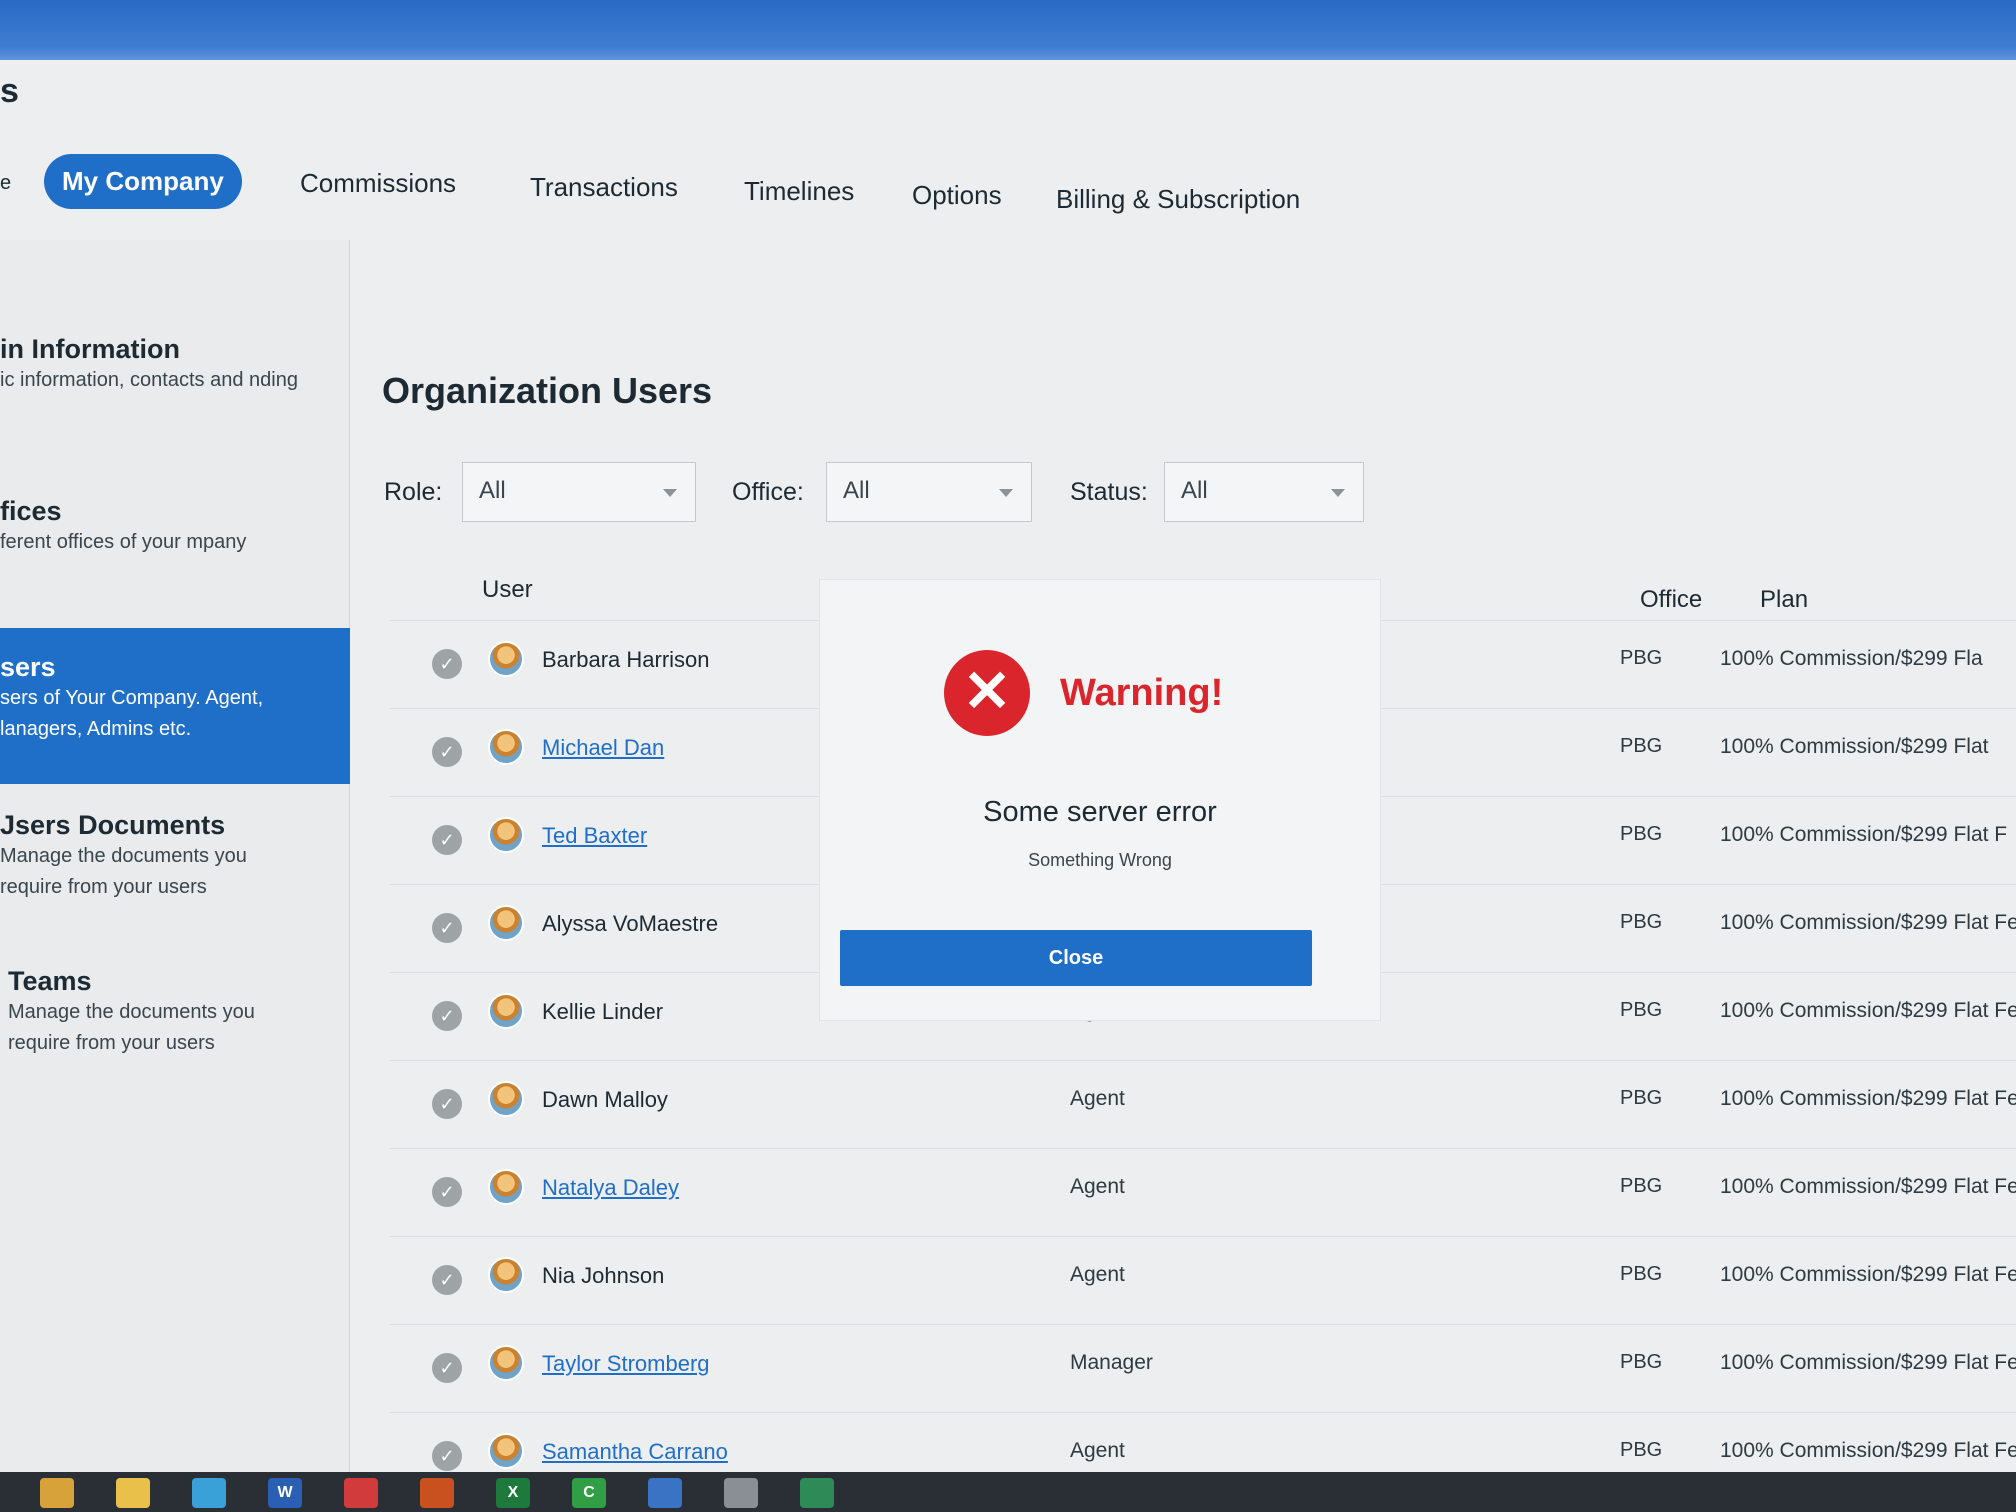 The height and width of the screenshot is (1512, 2016). Describe the element at coordinates (1111, 1362) in the screenshot. I see `user-role: Manager` at that location.